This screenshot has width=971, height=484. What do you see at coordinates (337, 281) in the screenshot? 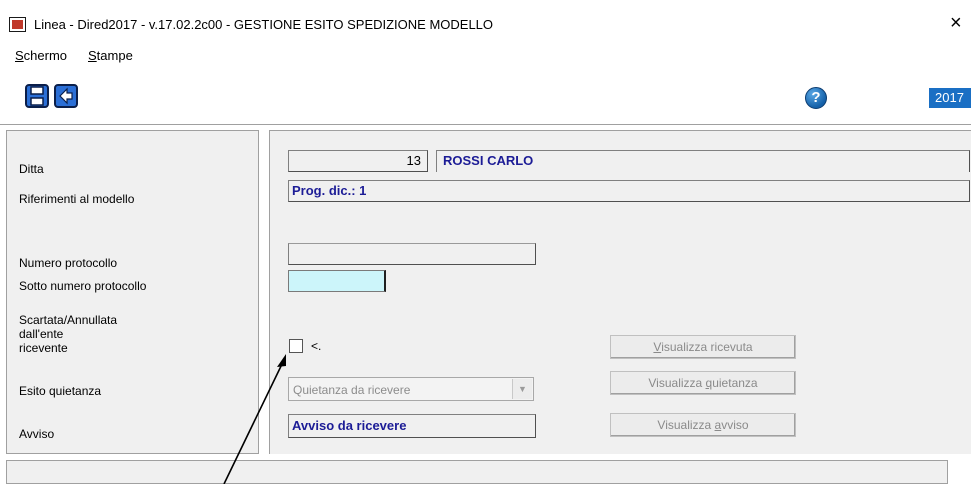
I see `sotto-numero-input` at bounding box center [337, 281].